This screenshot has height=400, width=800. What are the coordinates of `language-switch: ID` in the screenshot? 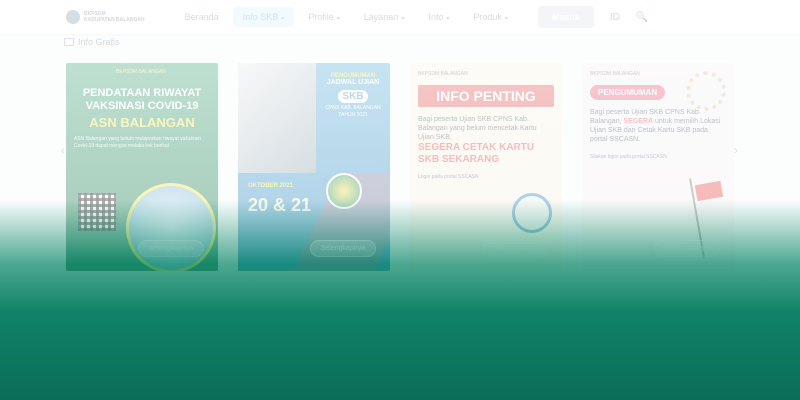 It's located at (615, 17).